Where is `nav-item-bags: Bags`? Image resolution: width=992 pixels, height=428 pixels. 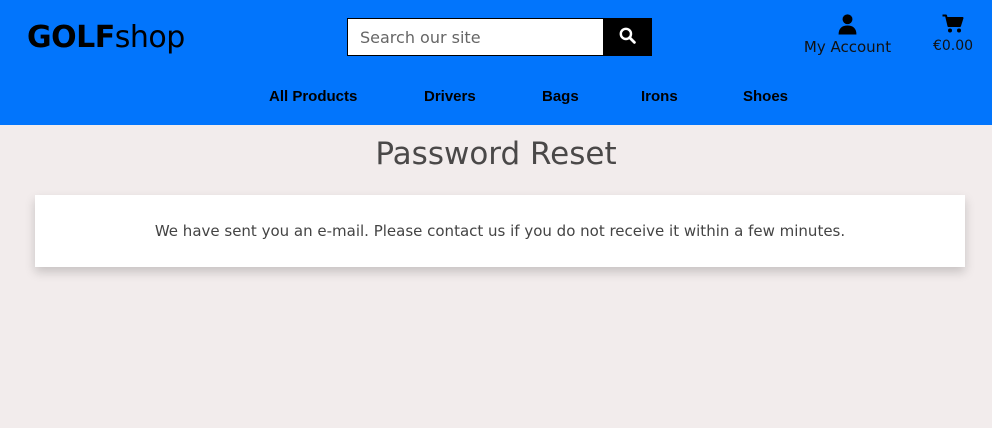 nav-item-bags: Bags is located at coordinates (560, 96).